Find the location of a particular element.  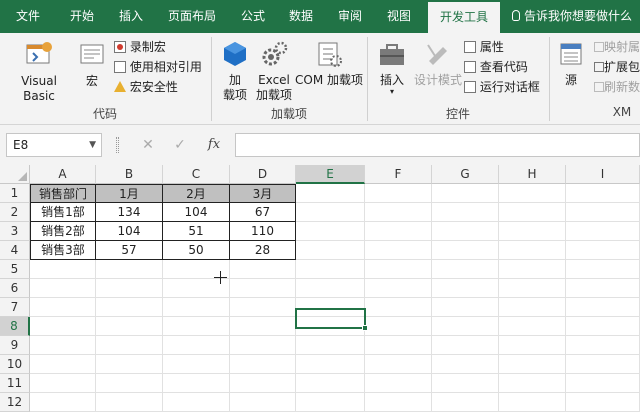

cell-h5 is located at coordinates (532, 269).